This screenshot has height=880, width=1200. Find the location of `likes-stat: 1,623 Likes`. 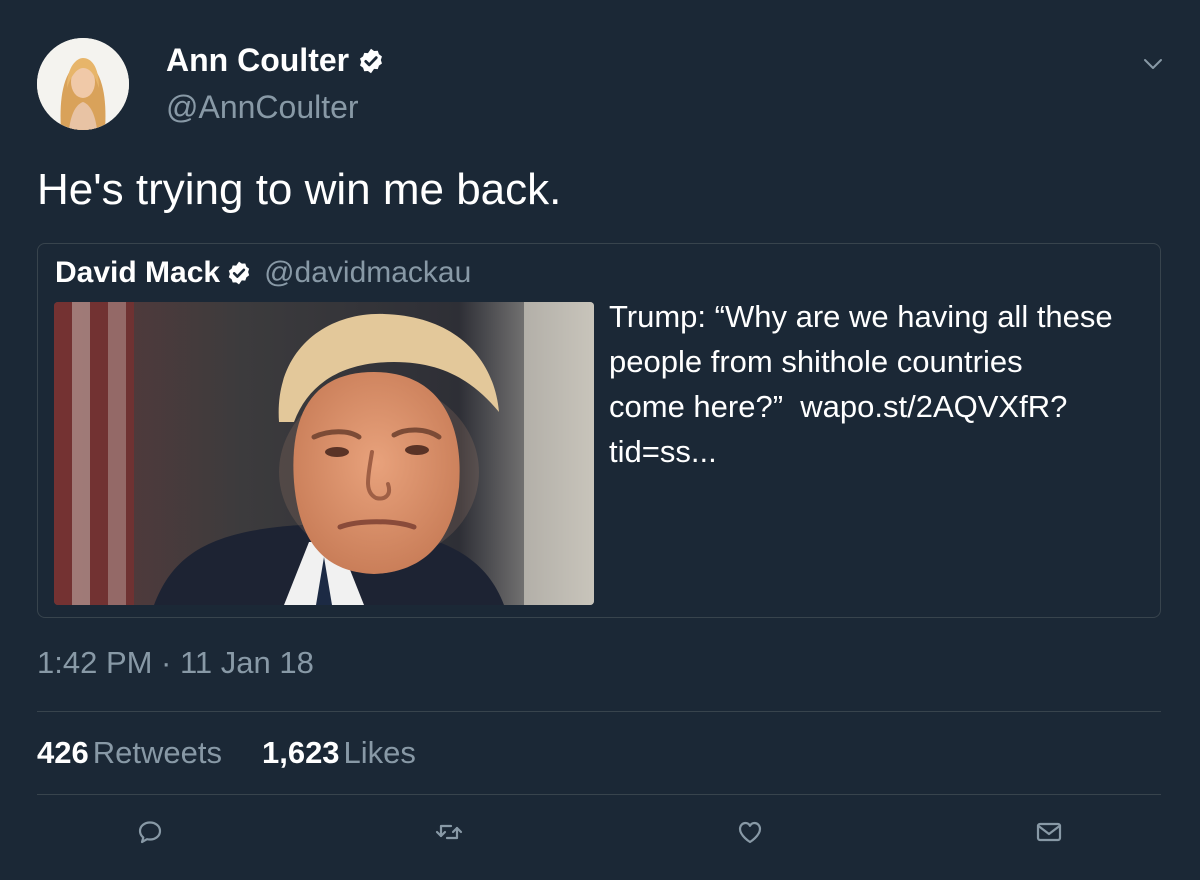

likes-stat: 1,623 Likes is located at coordinates (339, 753).